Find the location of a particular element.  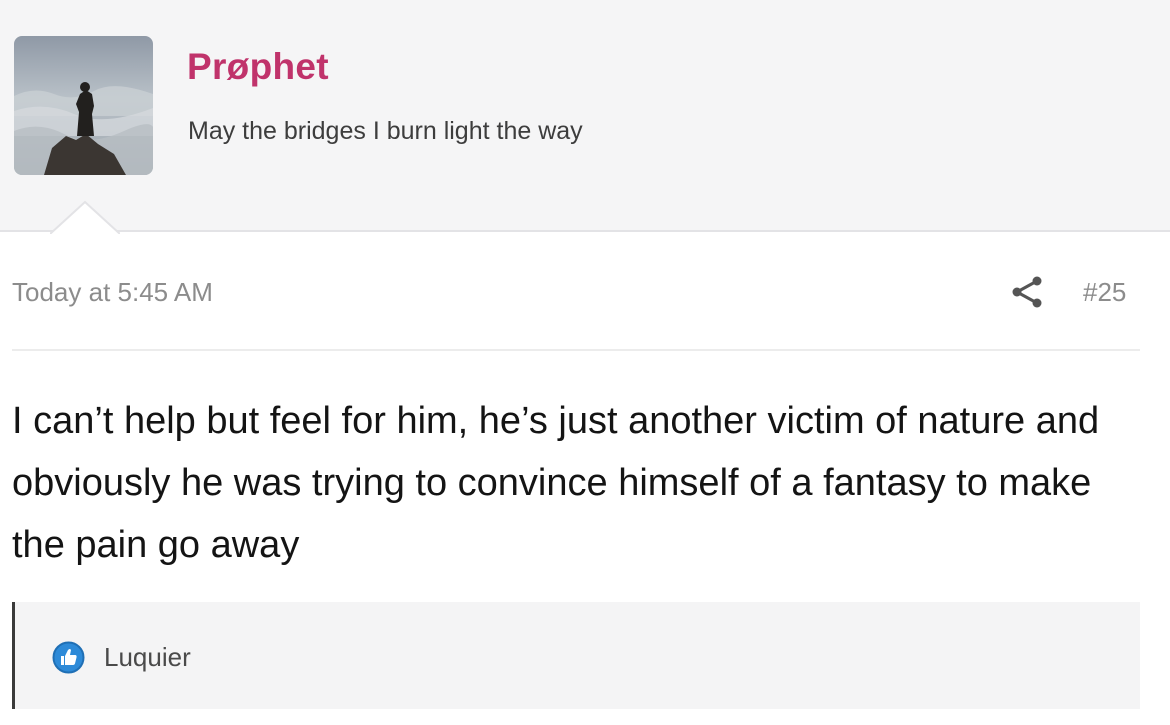

post-date: Today at 5:45 AM is located at coordinates (112, 292).